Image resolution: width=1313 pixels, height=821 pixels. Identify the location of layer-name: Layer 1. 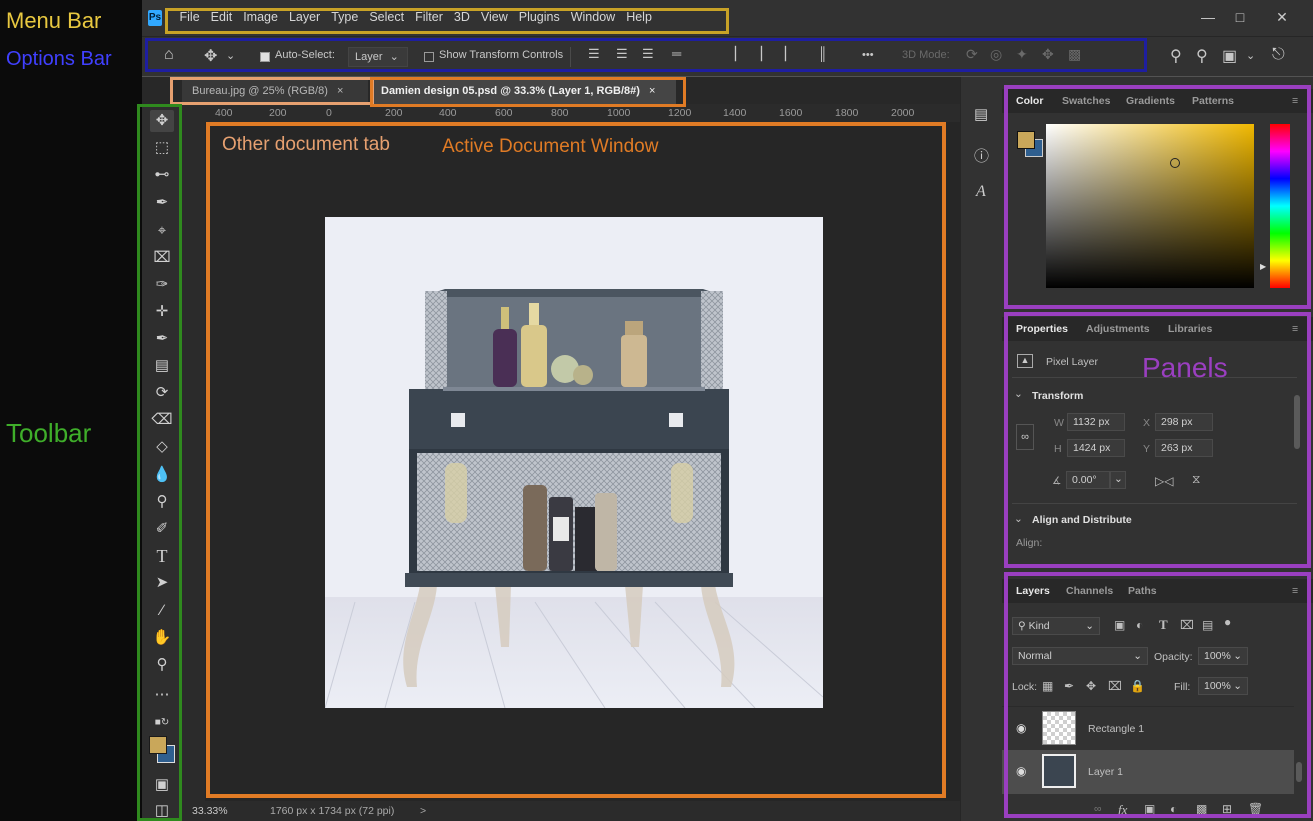
(1105, 772).